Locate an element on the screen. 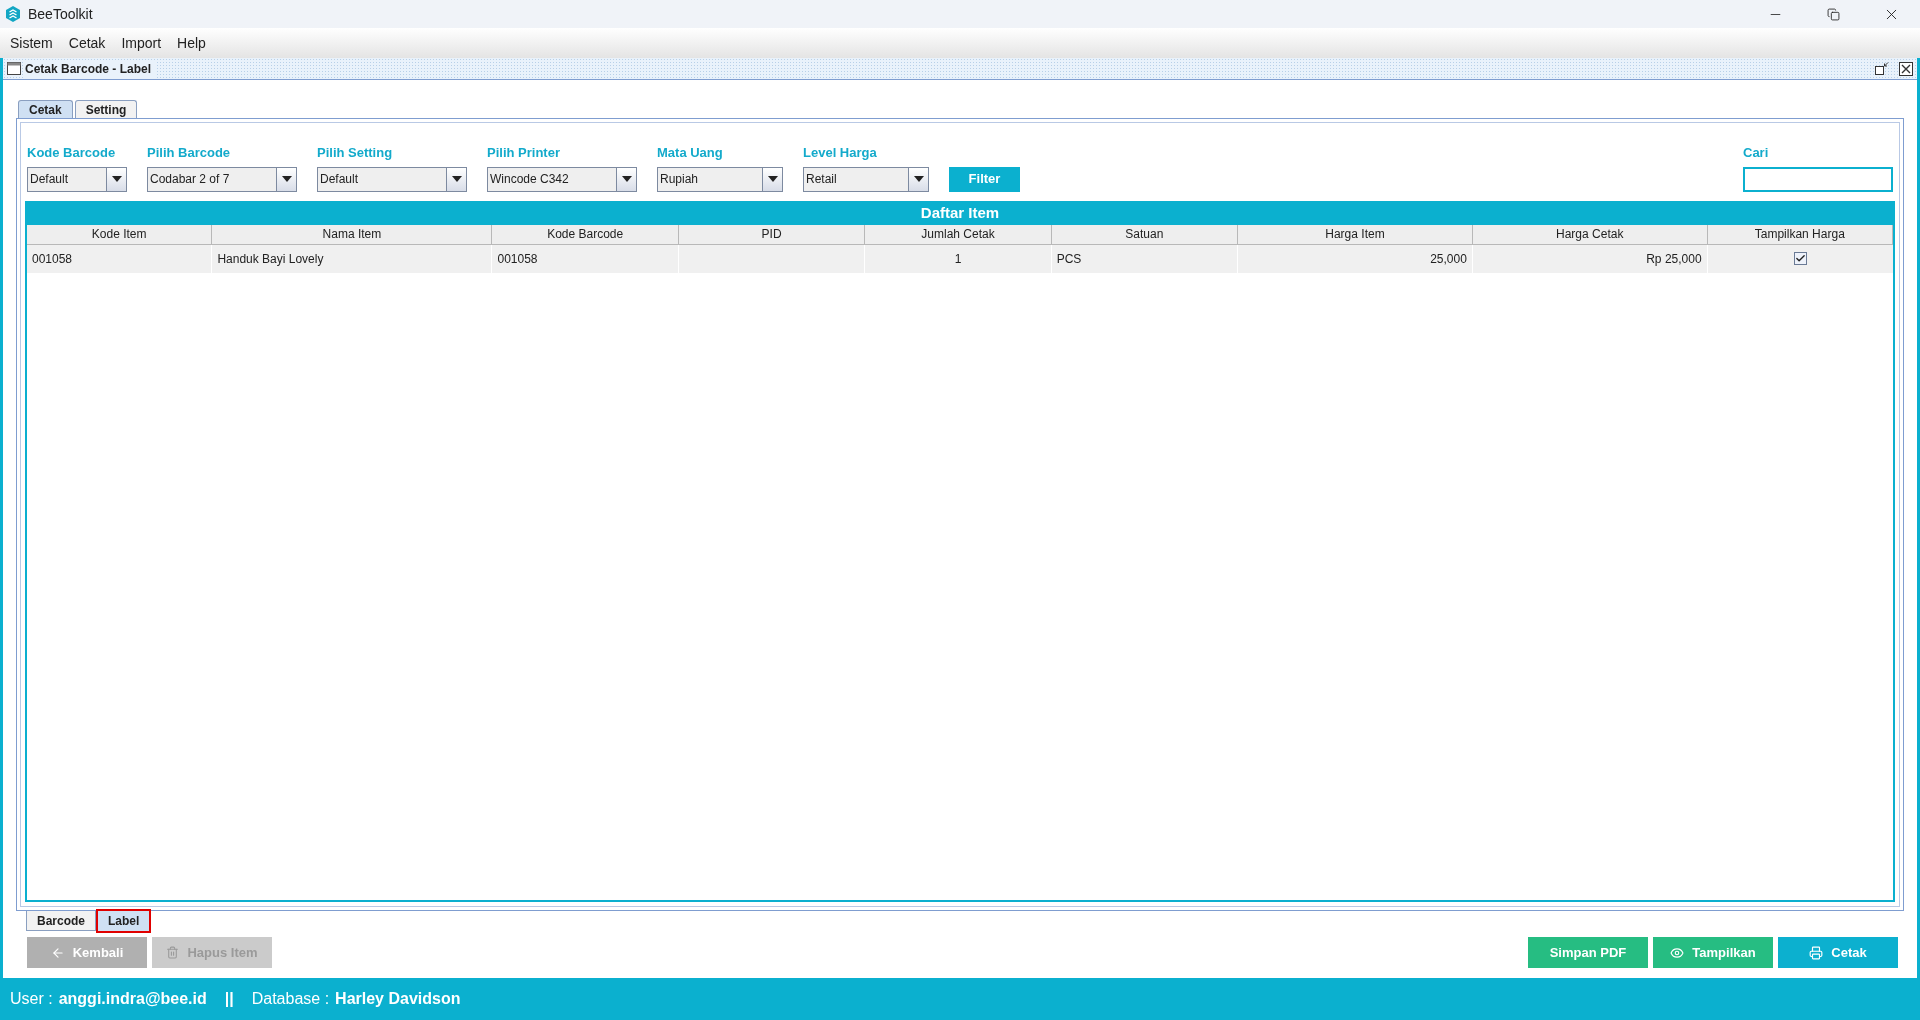 The height and width of the screenshot is (1020, 1920). table-cell: 25,000 is located at coordinates (1355, 258).